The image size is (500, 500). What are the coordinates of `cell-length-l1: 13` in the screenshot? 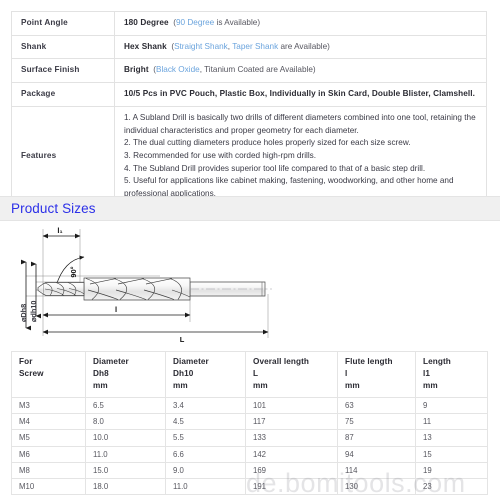 It's located at (451, 438).